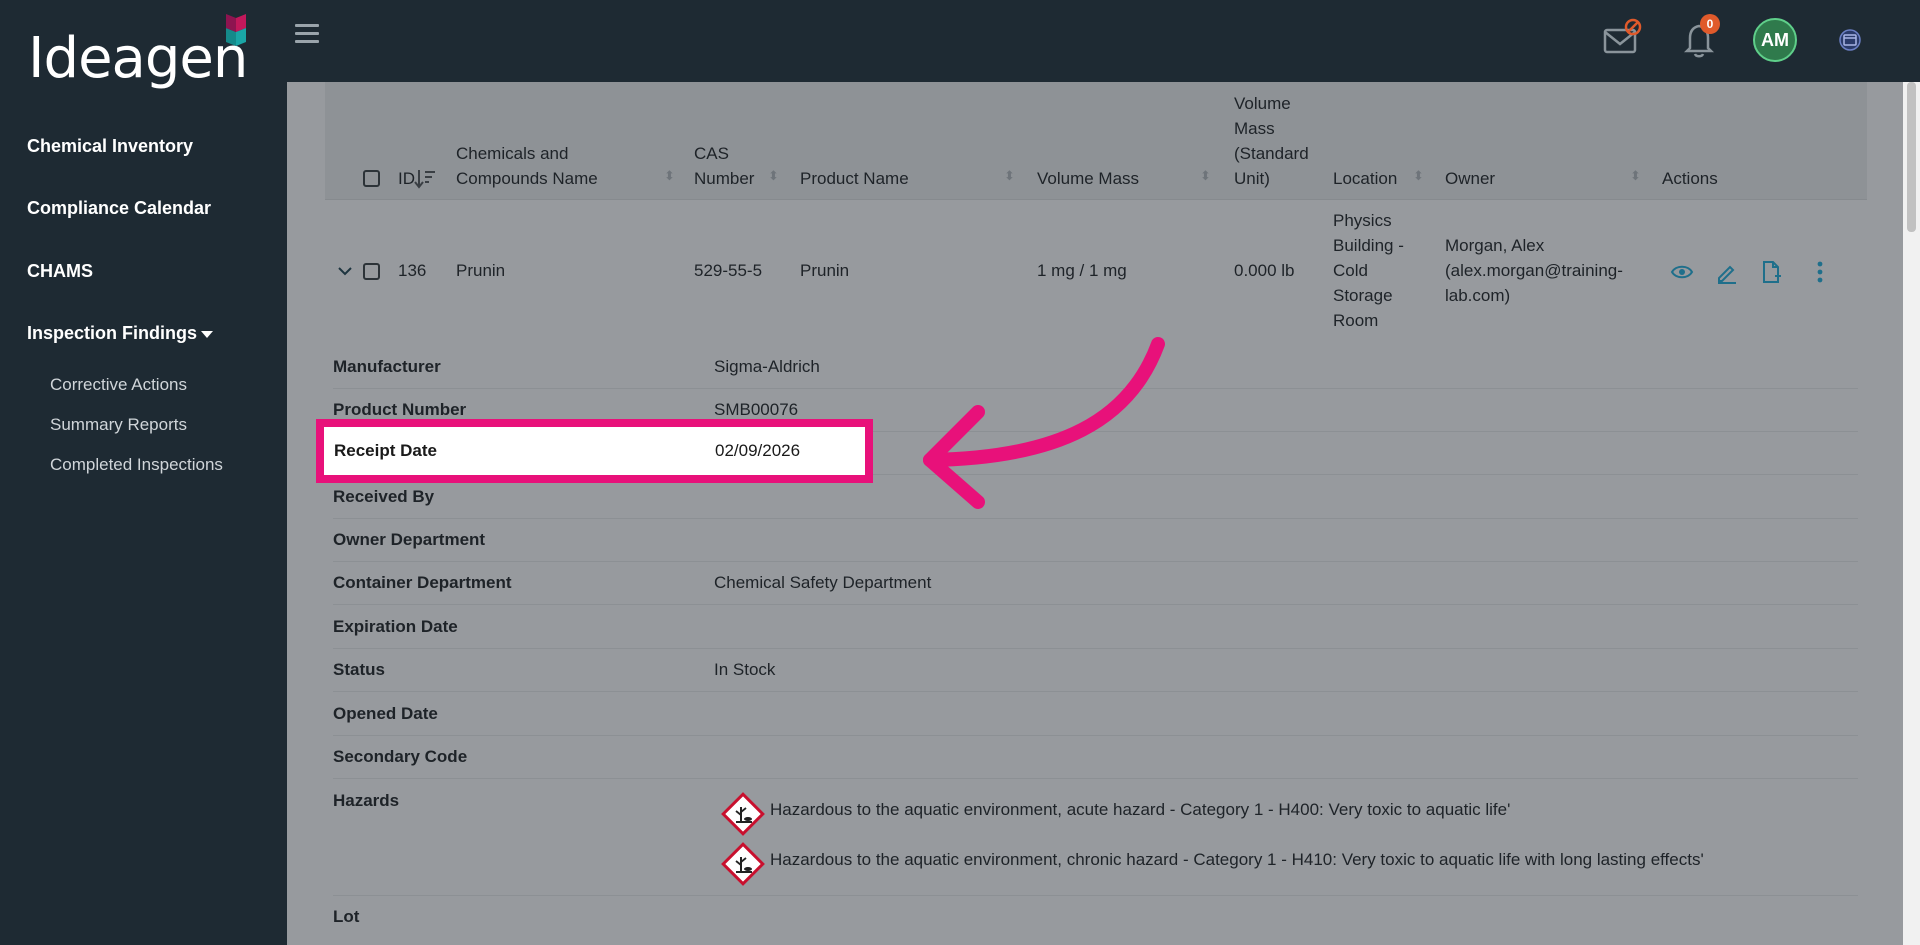 The width and height of the screenshot is (1920, 945). What do you see at coordinates (1771, 272) in the screenshot?
I see `add-document-icon` at bounding box center [1771, 272].